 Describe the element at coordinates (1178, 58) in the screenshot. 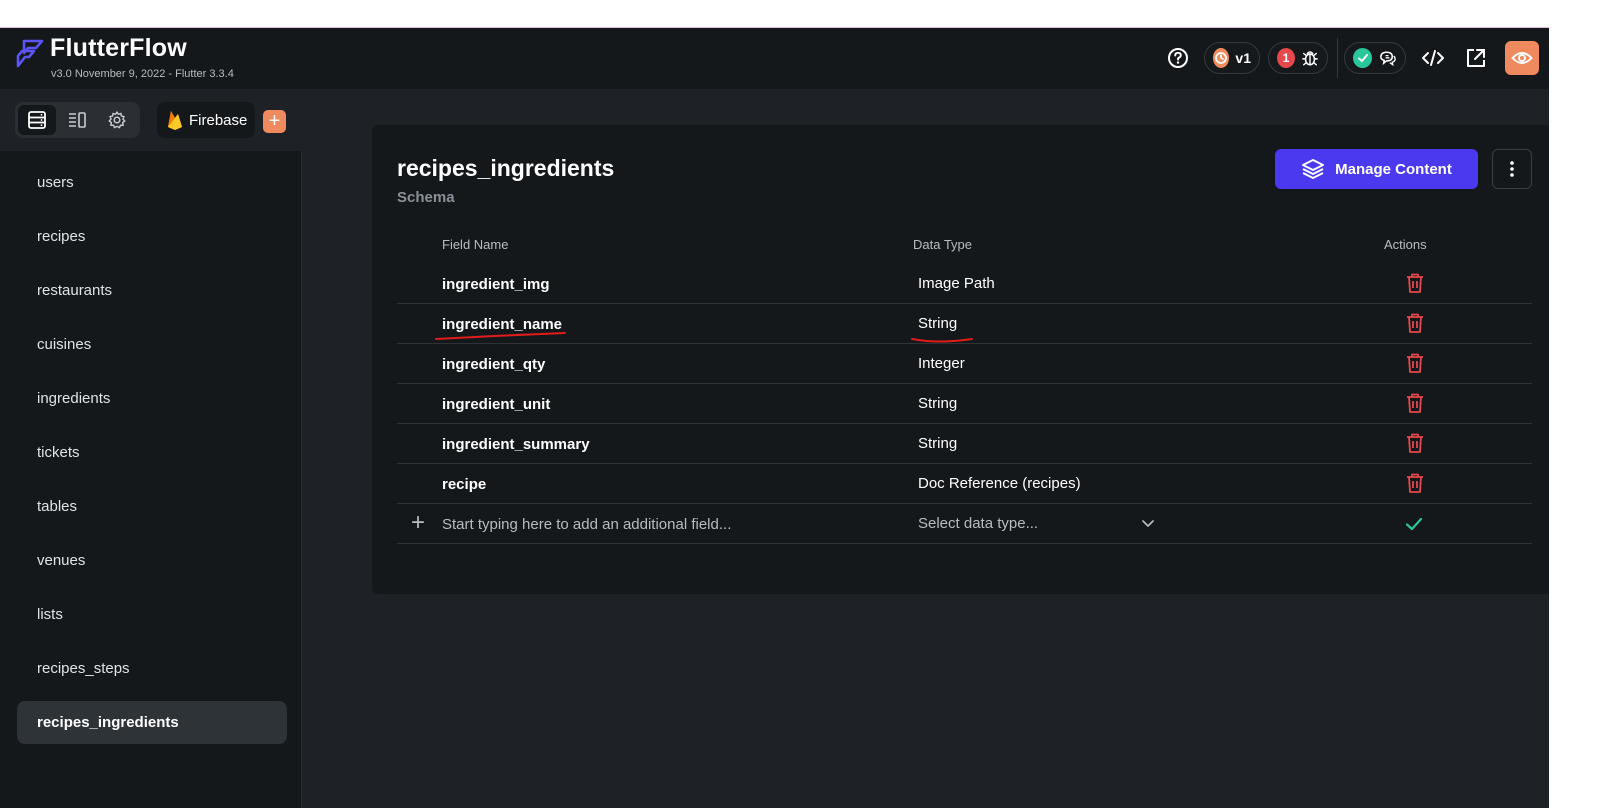

I see `help-icon` at that location.